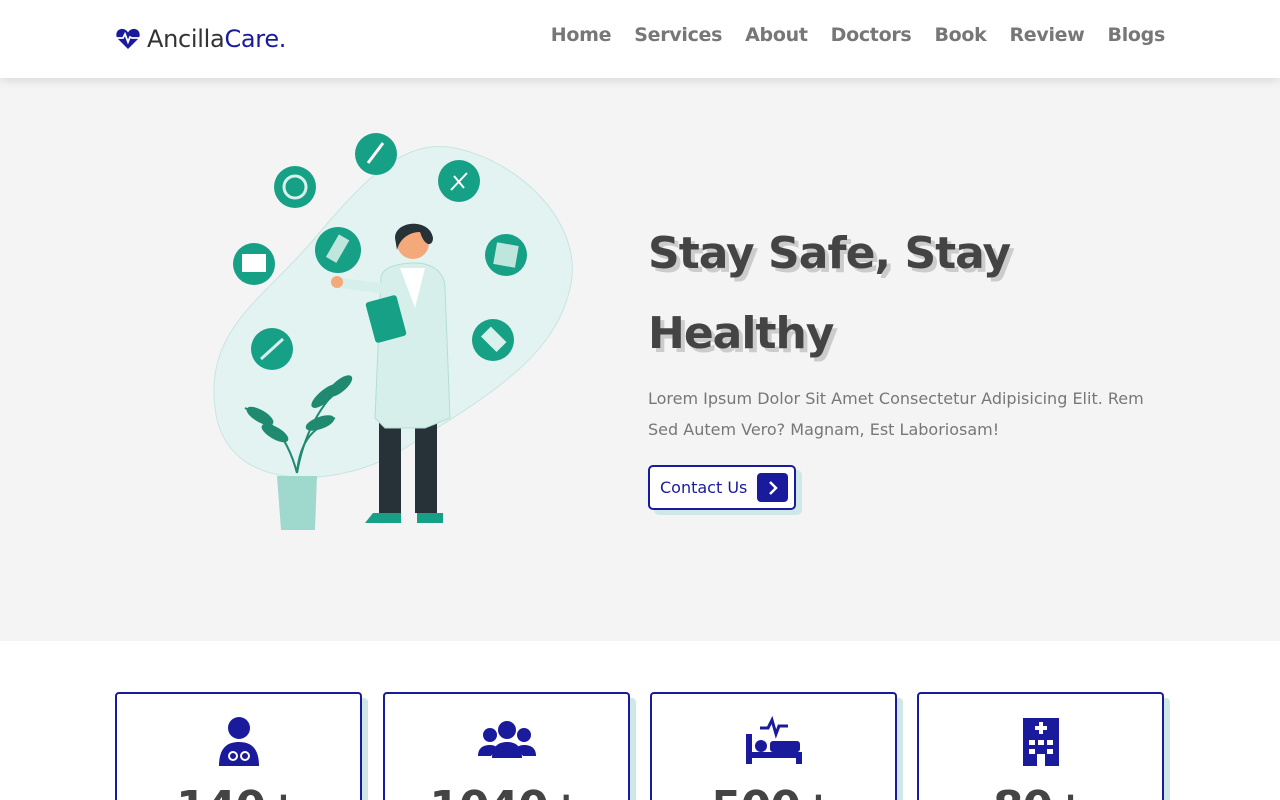  I want to click on stat-card-beds: 500+, so click(773, 746).